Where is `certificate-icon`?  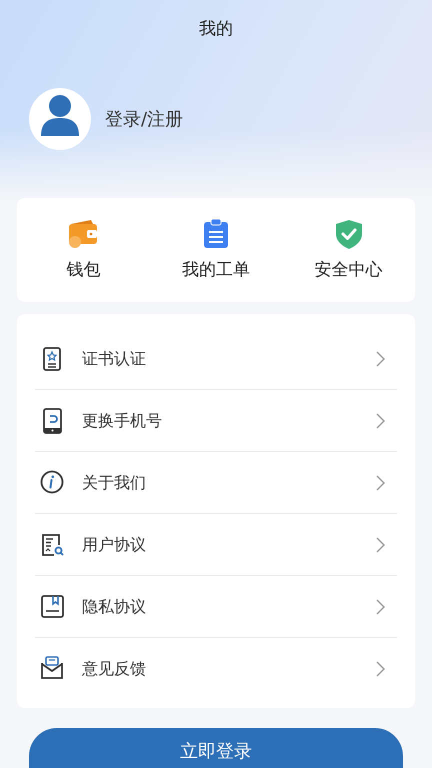 certificate-icon is located at coordinates (52, 359).